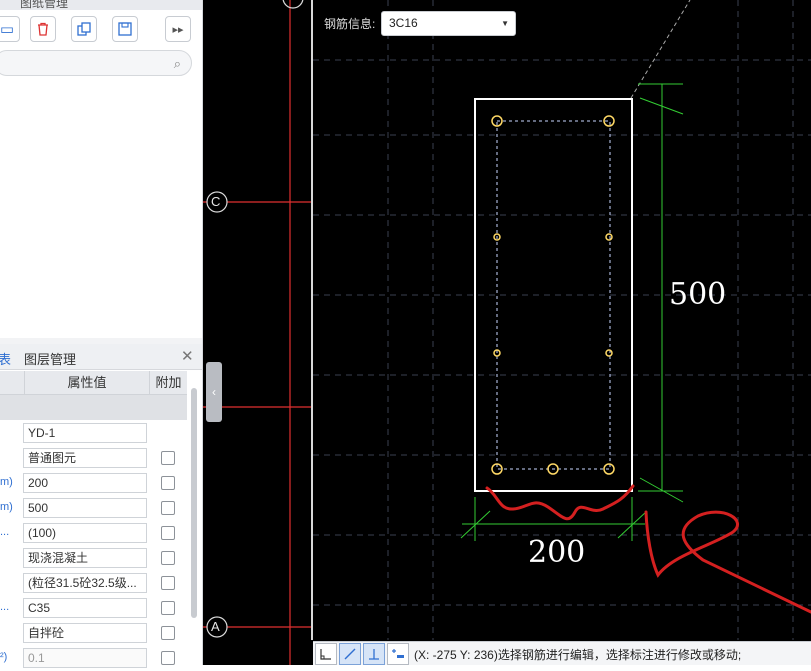 Image resolution: width=811 pixels, height=671 pixels. What do you see at coordinates (194, 503) in the screenshot?
I see `properties-scrollbar` at bounding box center [194, 503].